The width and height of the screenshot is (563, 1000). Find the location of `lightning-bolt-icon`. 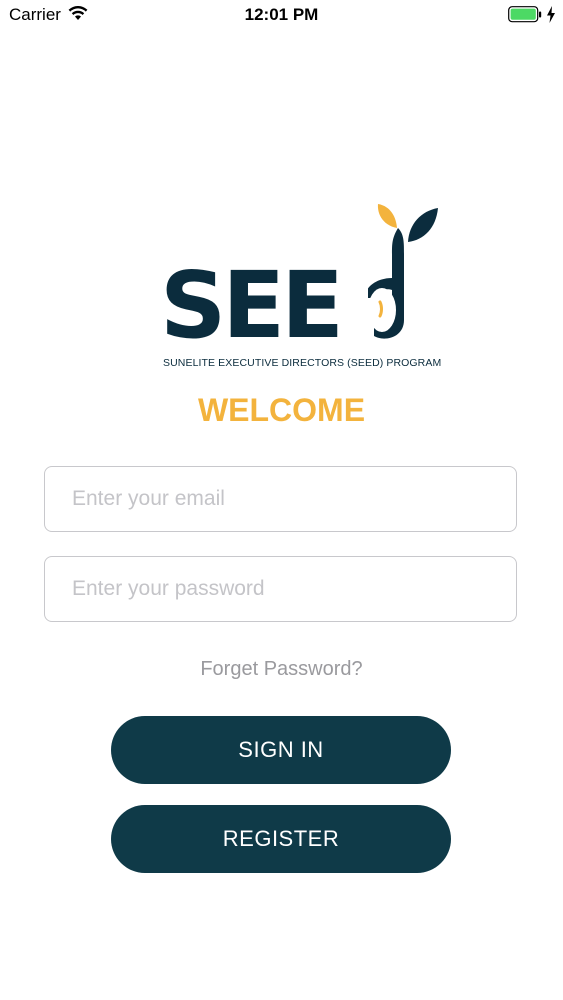

lightning-bolt-icon is located at coordinates (551, 17).